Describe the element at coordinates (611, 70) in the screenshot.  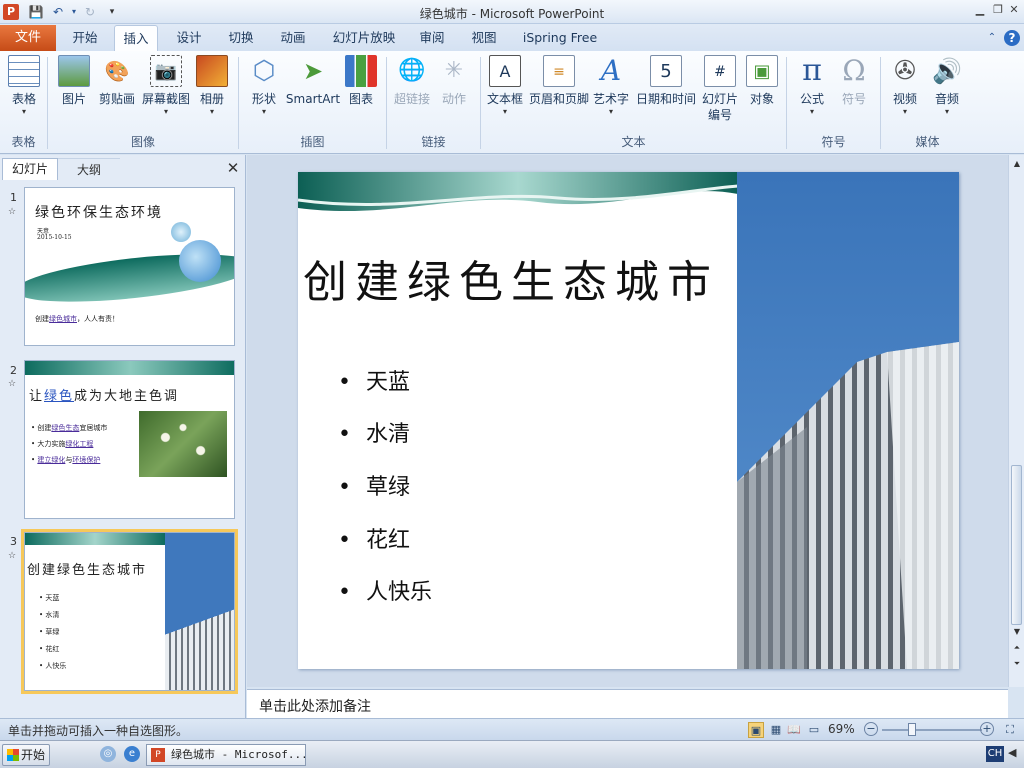
I see `wordart-icon: A` at that location.